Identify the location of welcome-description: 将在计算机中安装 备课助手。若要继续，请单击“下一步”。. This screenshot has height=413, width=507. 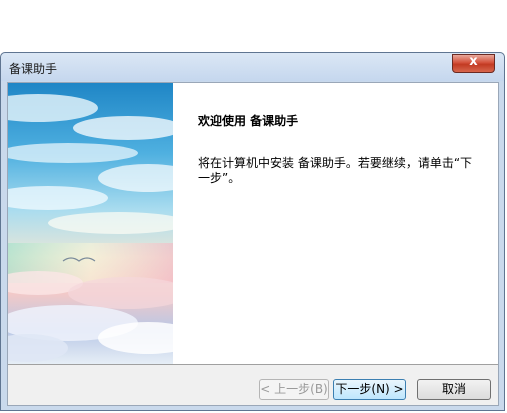
(335, 170).